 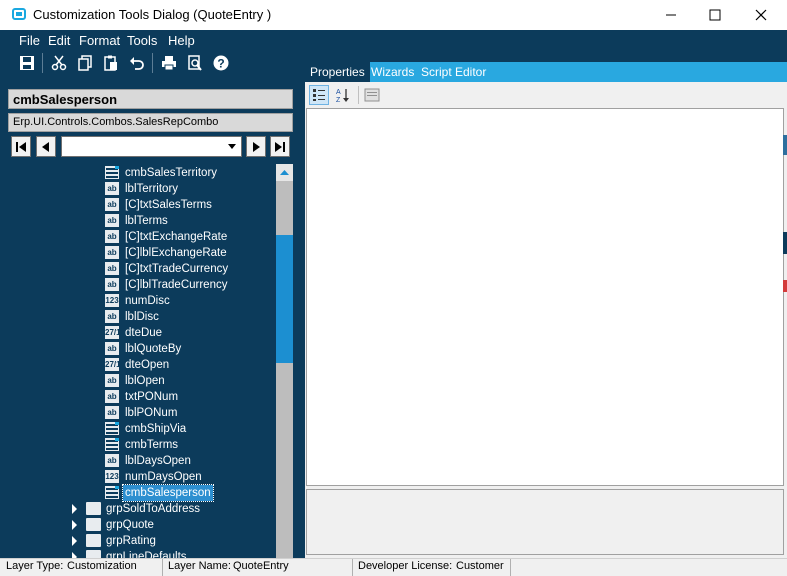 I want to click on tree-group: grpQuote, so click(x=142, y=525).